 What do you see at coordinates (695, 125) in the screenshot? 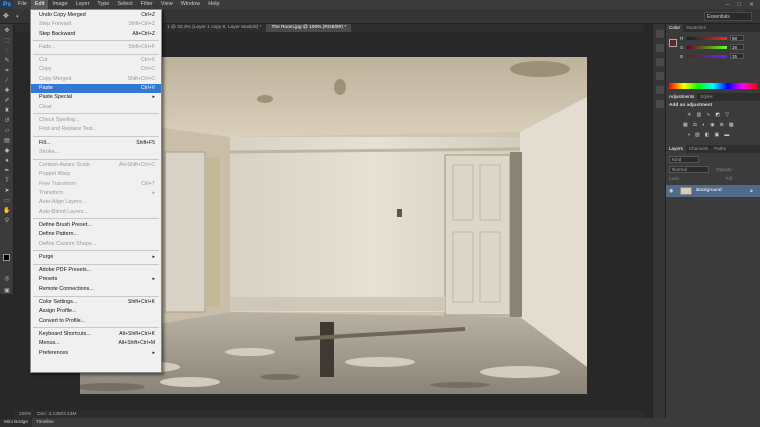
I see `color-balance-icon: ⚖` at bounding box center [695, 125].